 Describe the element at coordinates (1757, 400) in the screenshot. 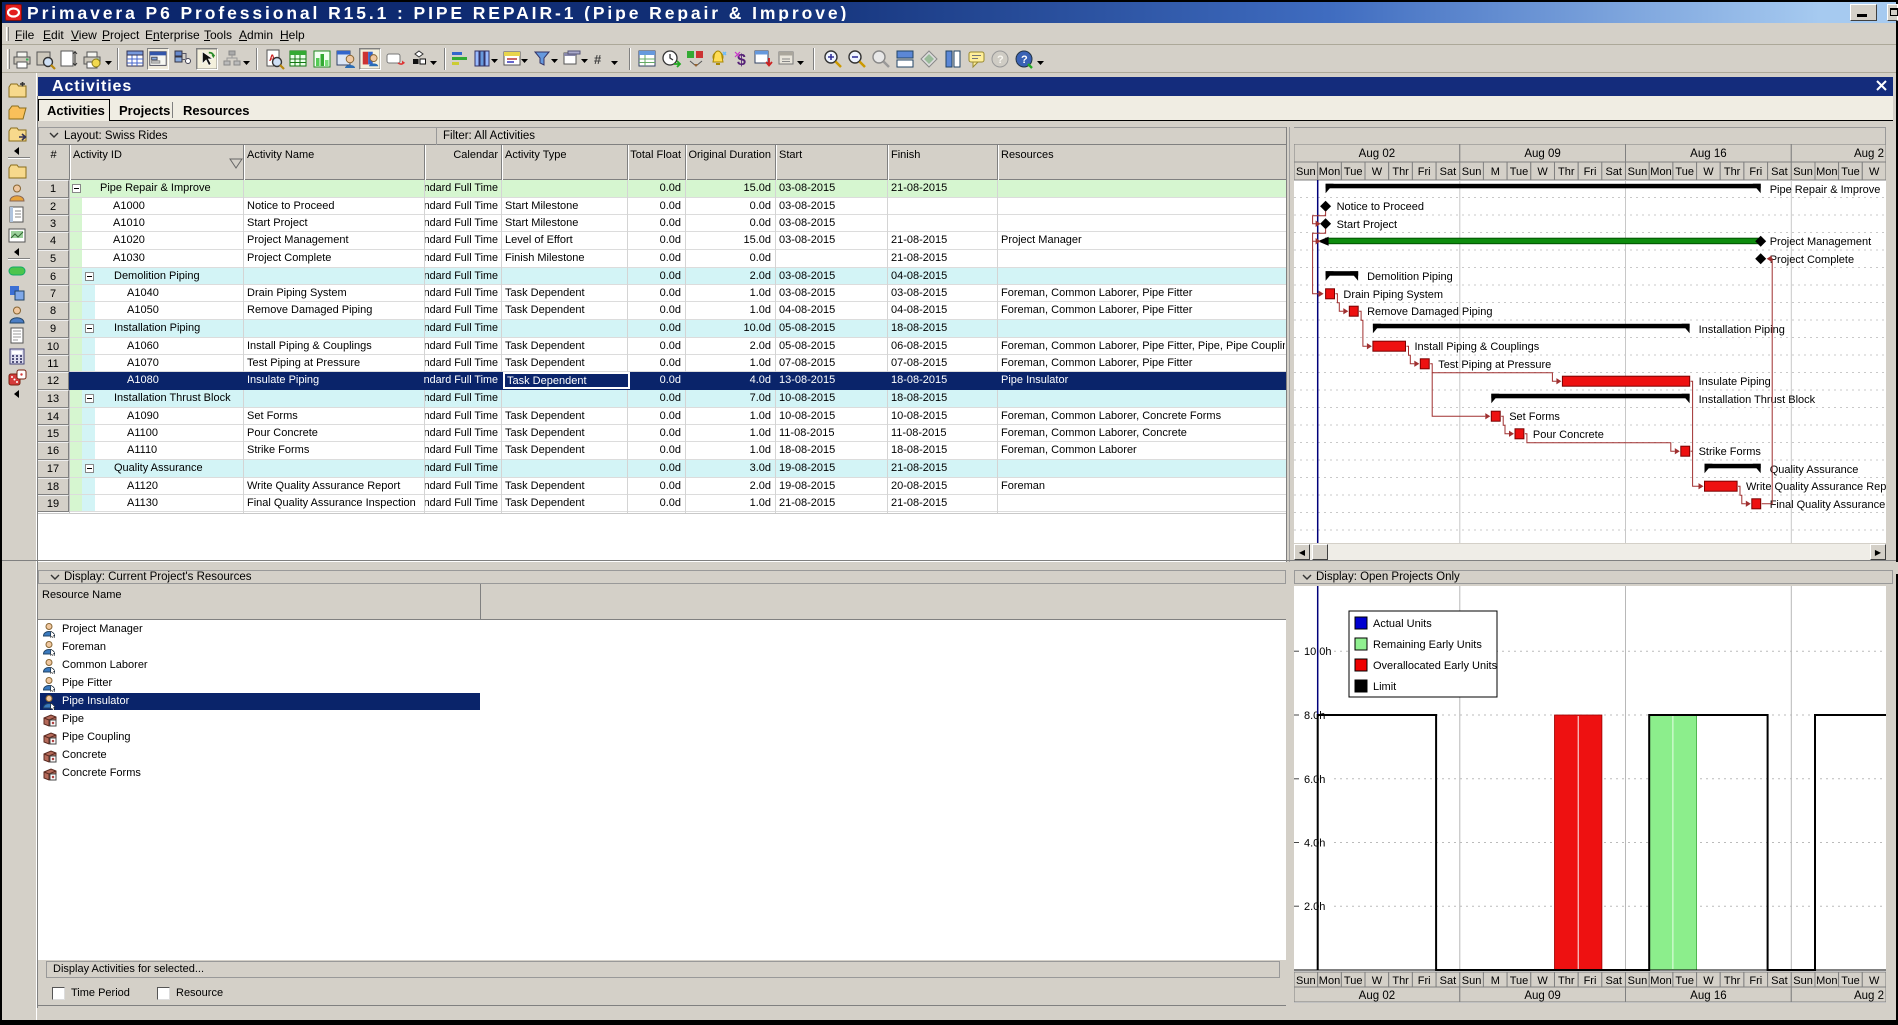

I see `svg-text: Installation Thrust Block` at that location.